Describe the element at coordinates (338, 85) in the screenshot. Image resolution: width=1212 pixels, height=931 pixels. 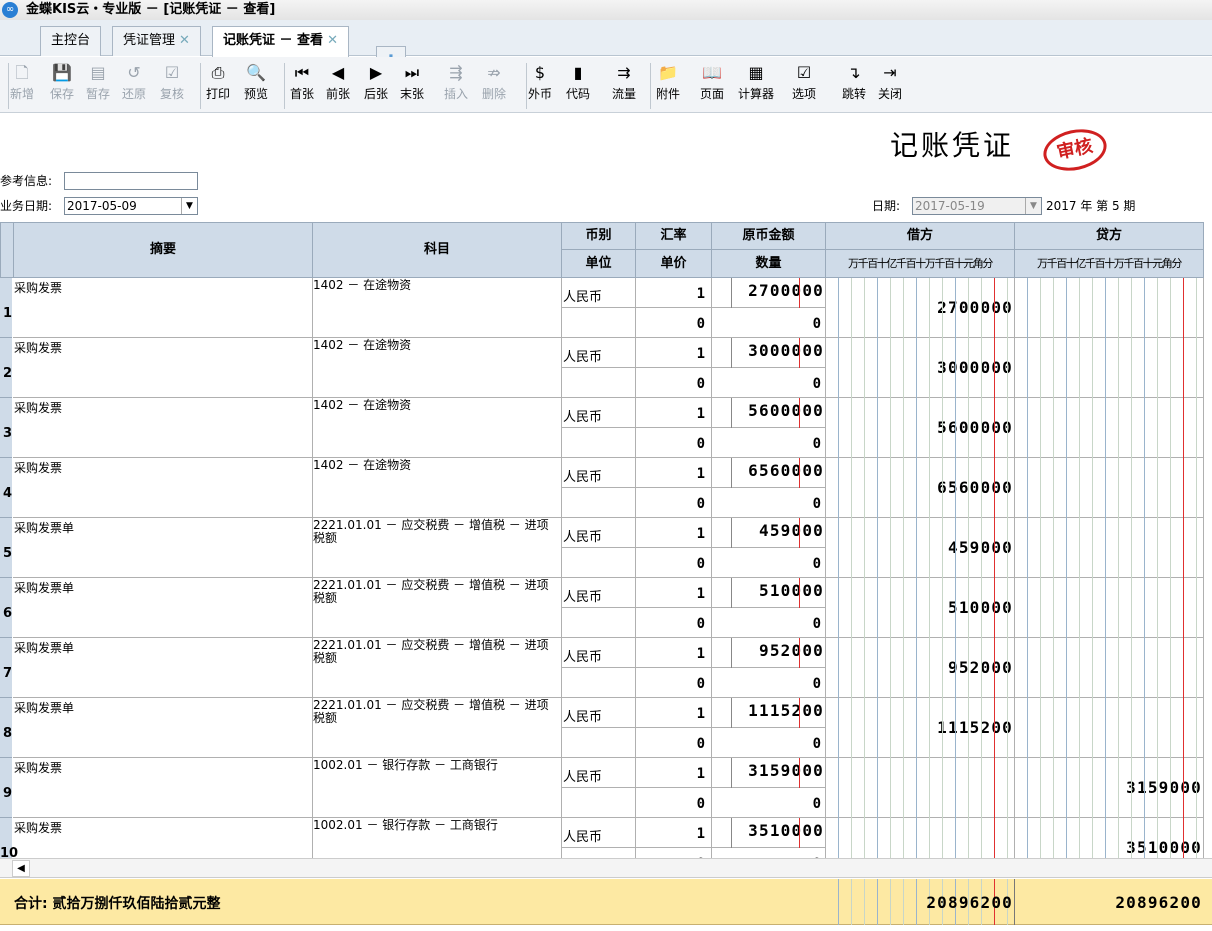
I see `toolbar-button-prev: ◀ 前张` at that location.